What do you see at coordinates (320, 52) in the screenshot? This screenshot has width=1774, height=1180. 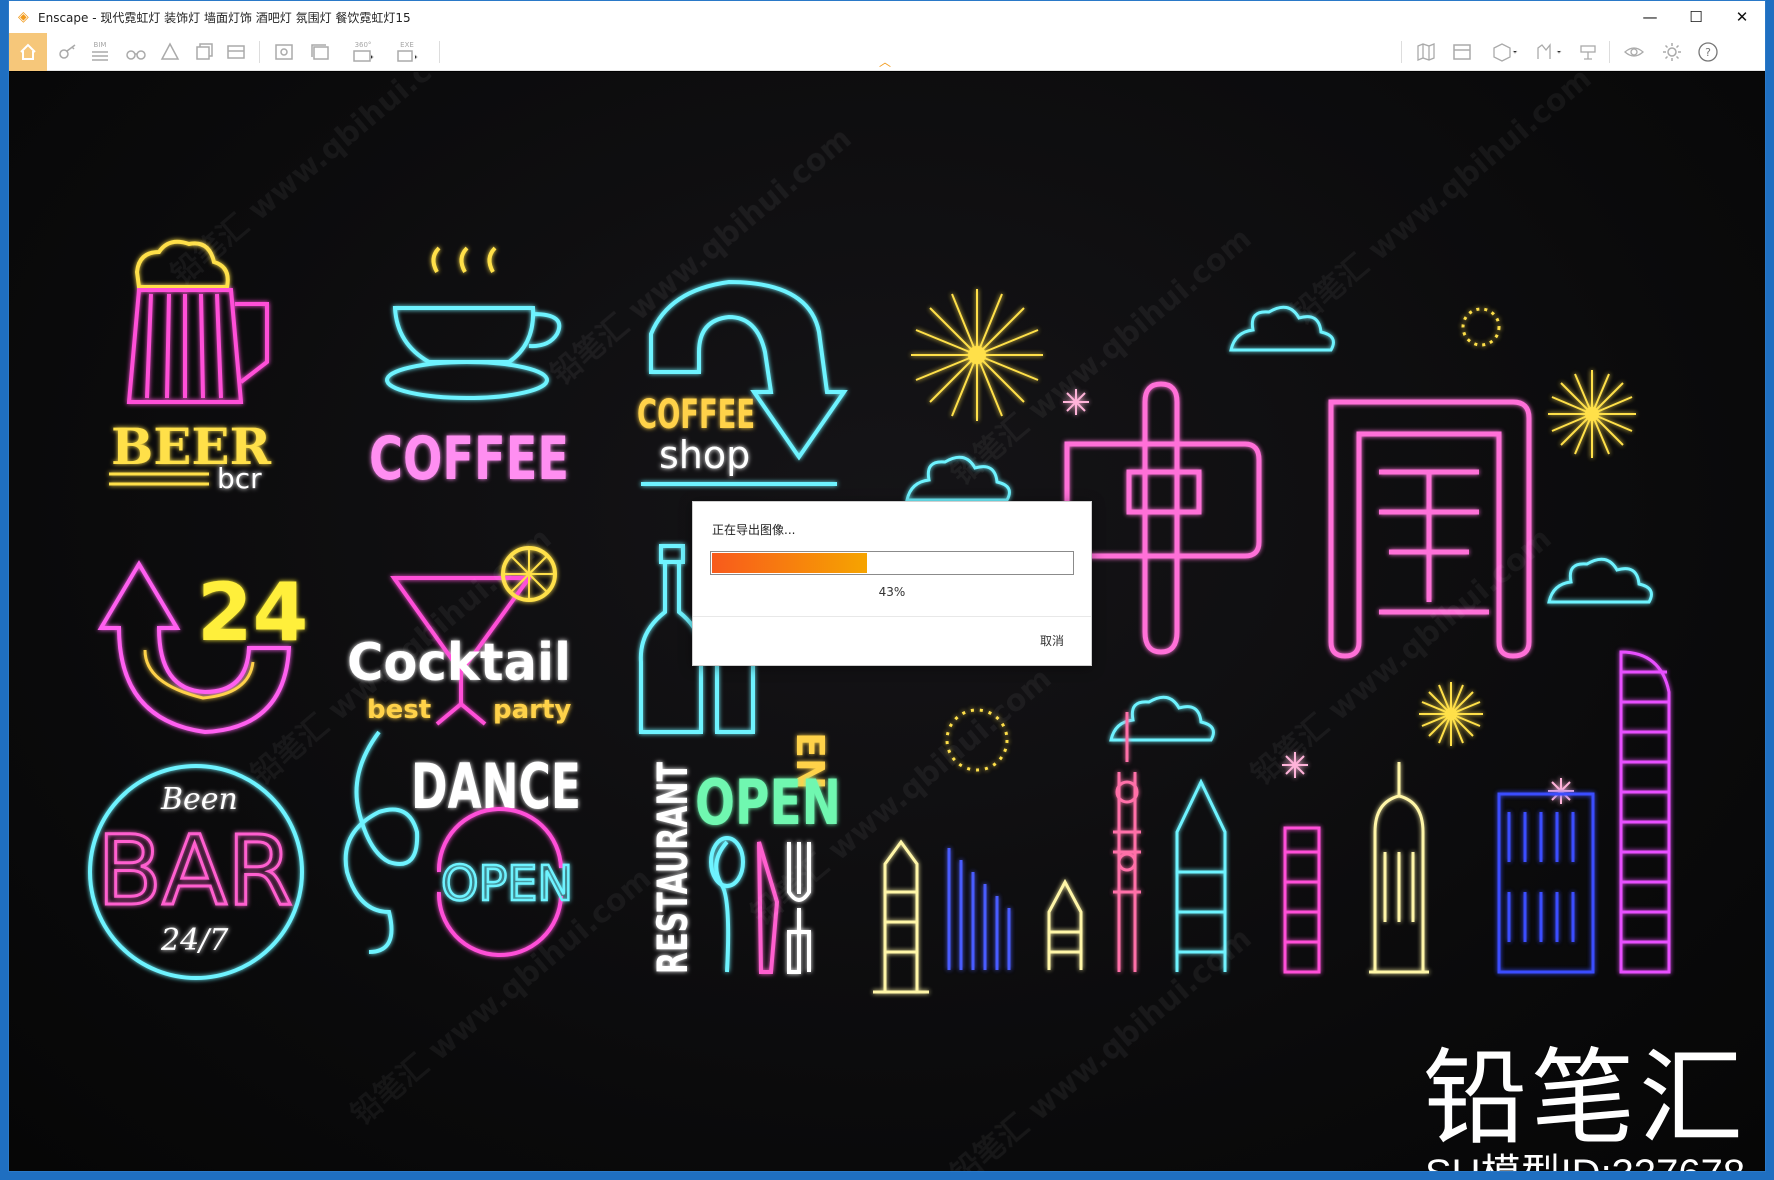 I see `batch-render-button` at bounding box center [320, 52].